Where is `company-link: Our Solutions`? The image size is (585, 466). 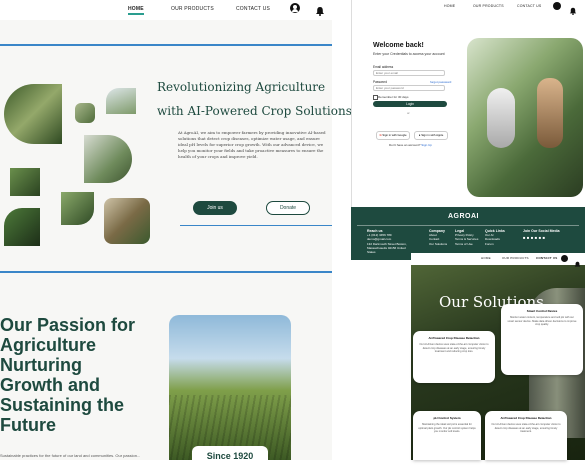 company-link: Our Solutions is located at coordinates (438, 244).